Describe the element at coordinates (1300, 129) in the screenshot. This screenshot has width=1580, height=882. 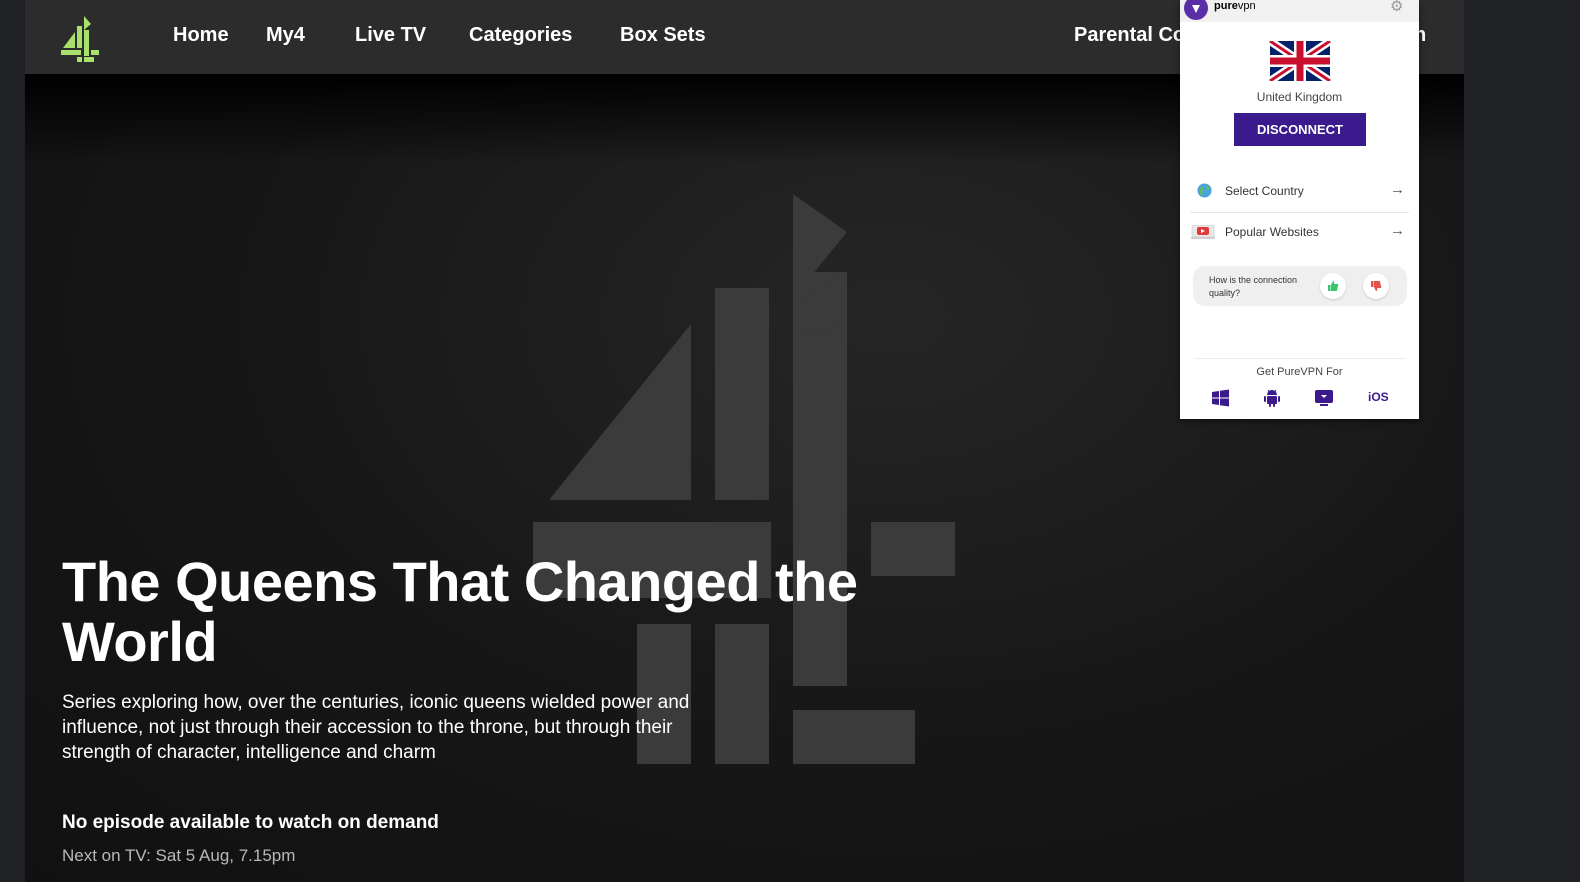
I see `disconnect-button: DISCONNECT` at that location.